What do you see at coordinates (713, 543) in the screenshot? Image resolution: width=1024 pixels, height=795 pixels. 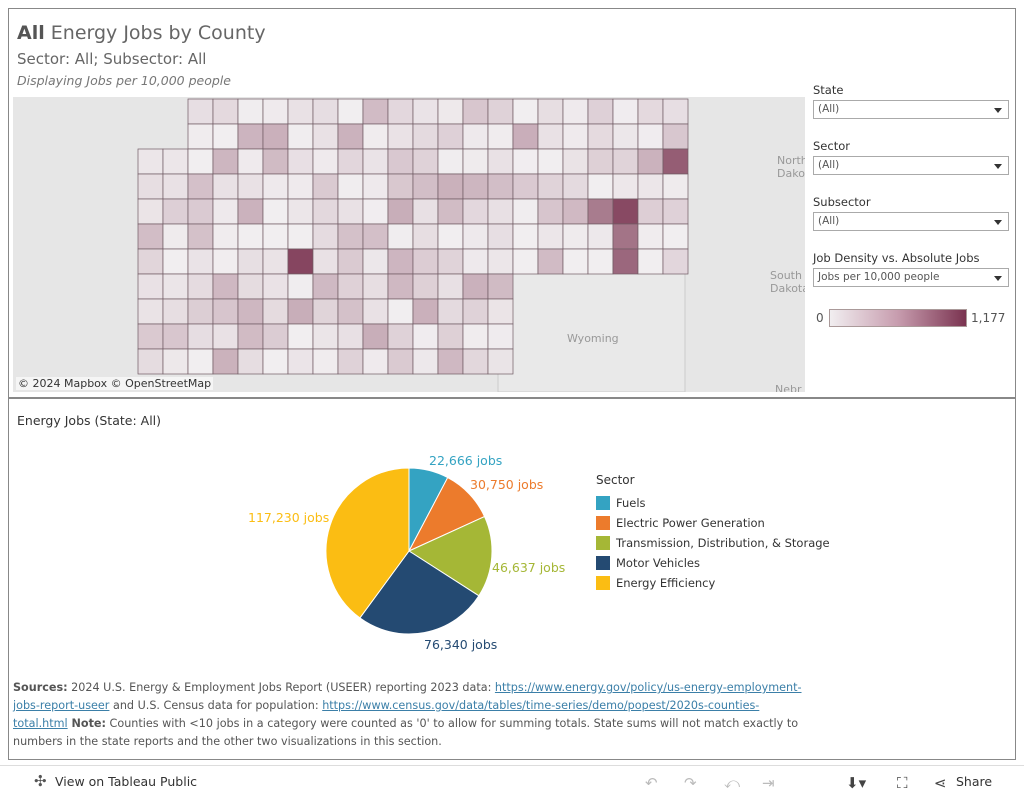 I see `legend-item: Transmission, Distribution, & Storage` at bounding box center [713, 543].